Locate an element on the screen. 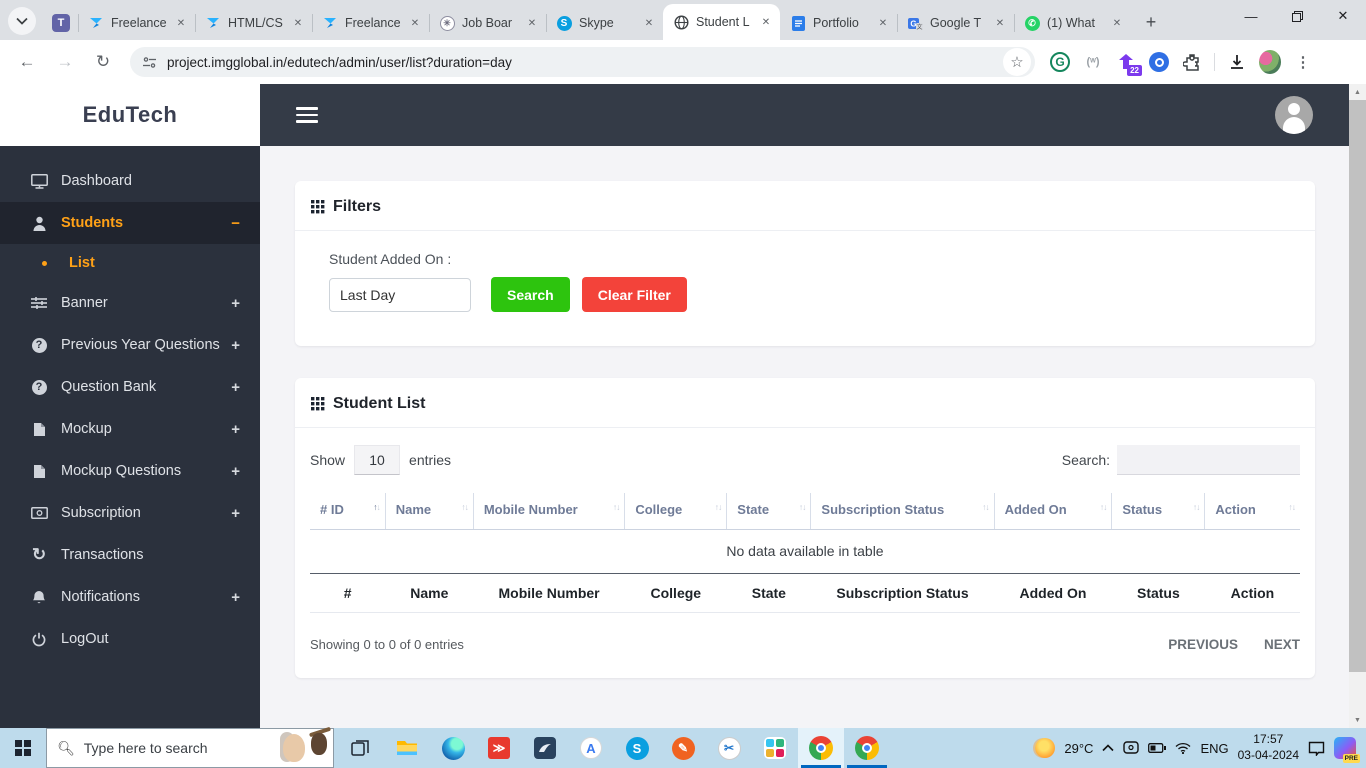 This screenshot has height=768, width=1366. sidebar-item-transactions: ↺ Transactions is located at coordinates (130, 555).